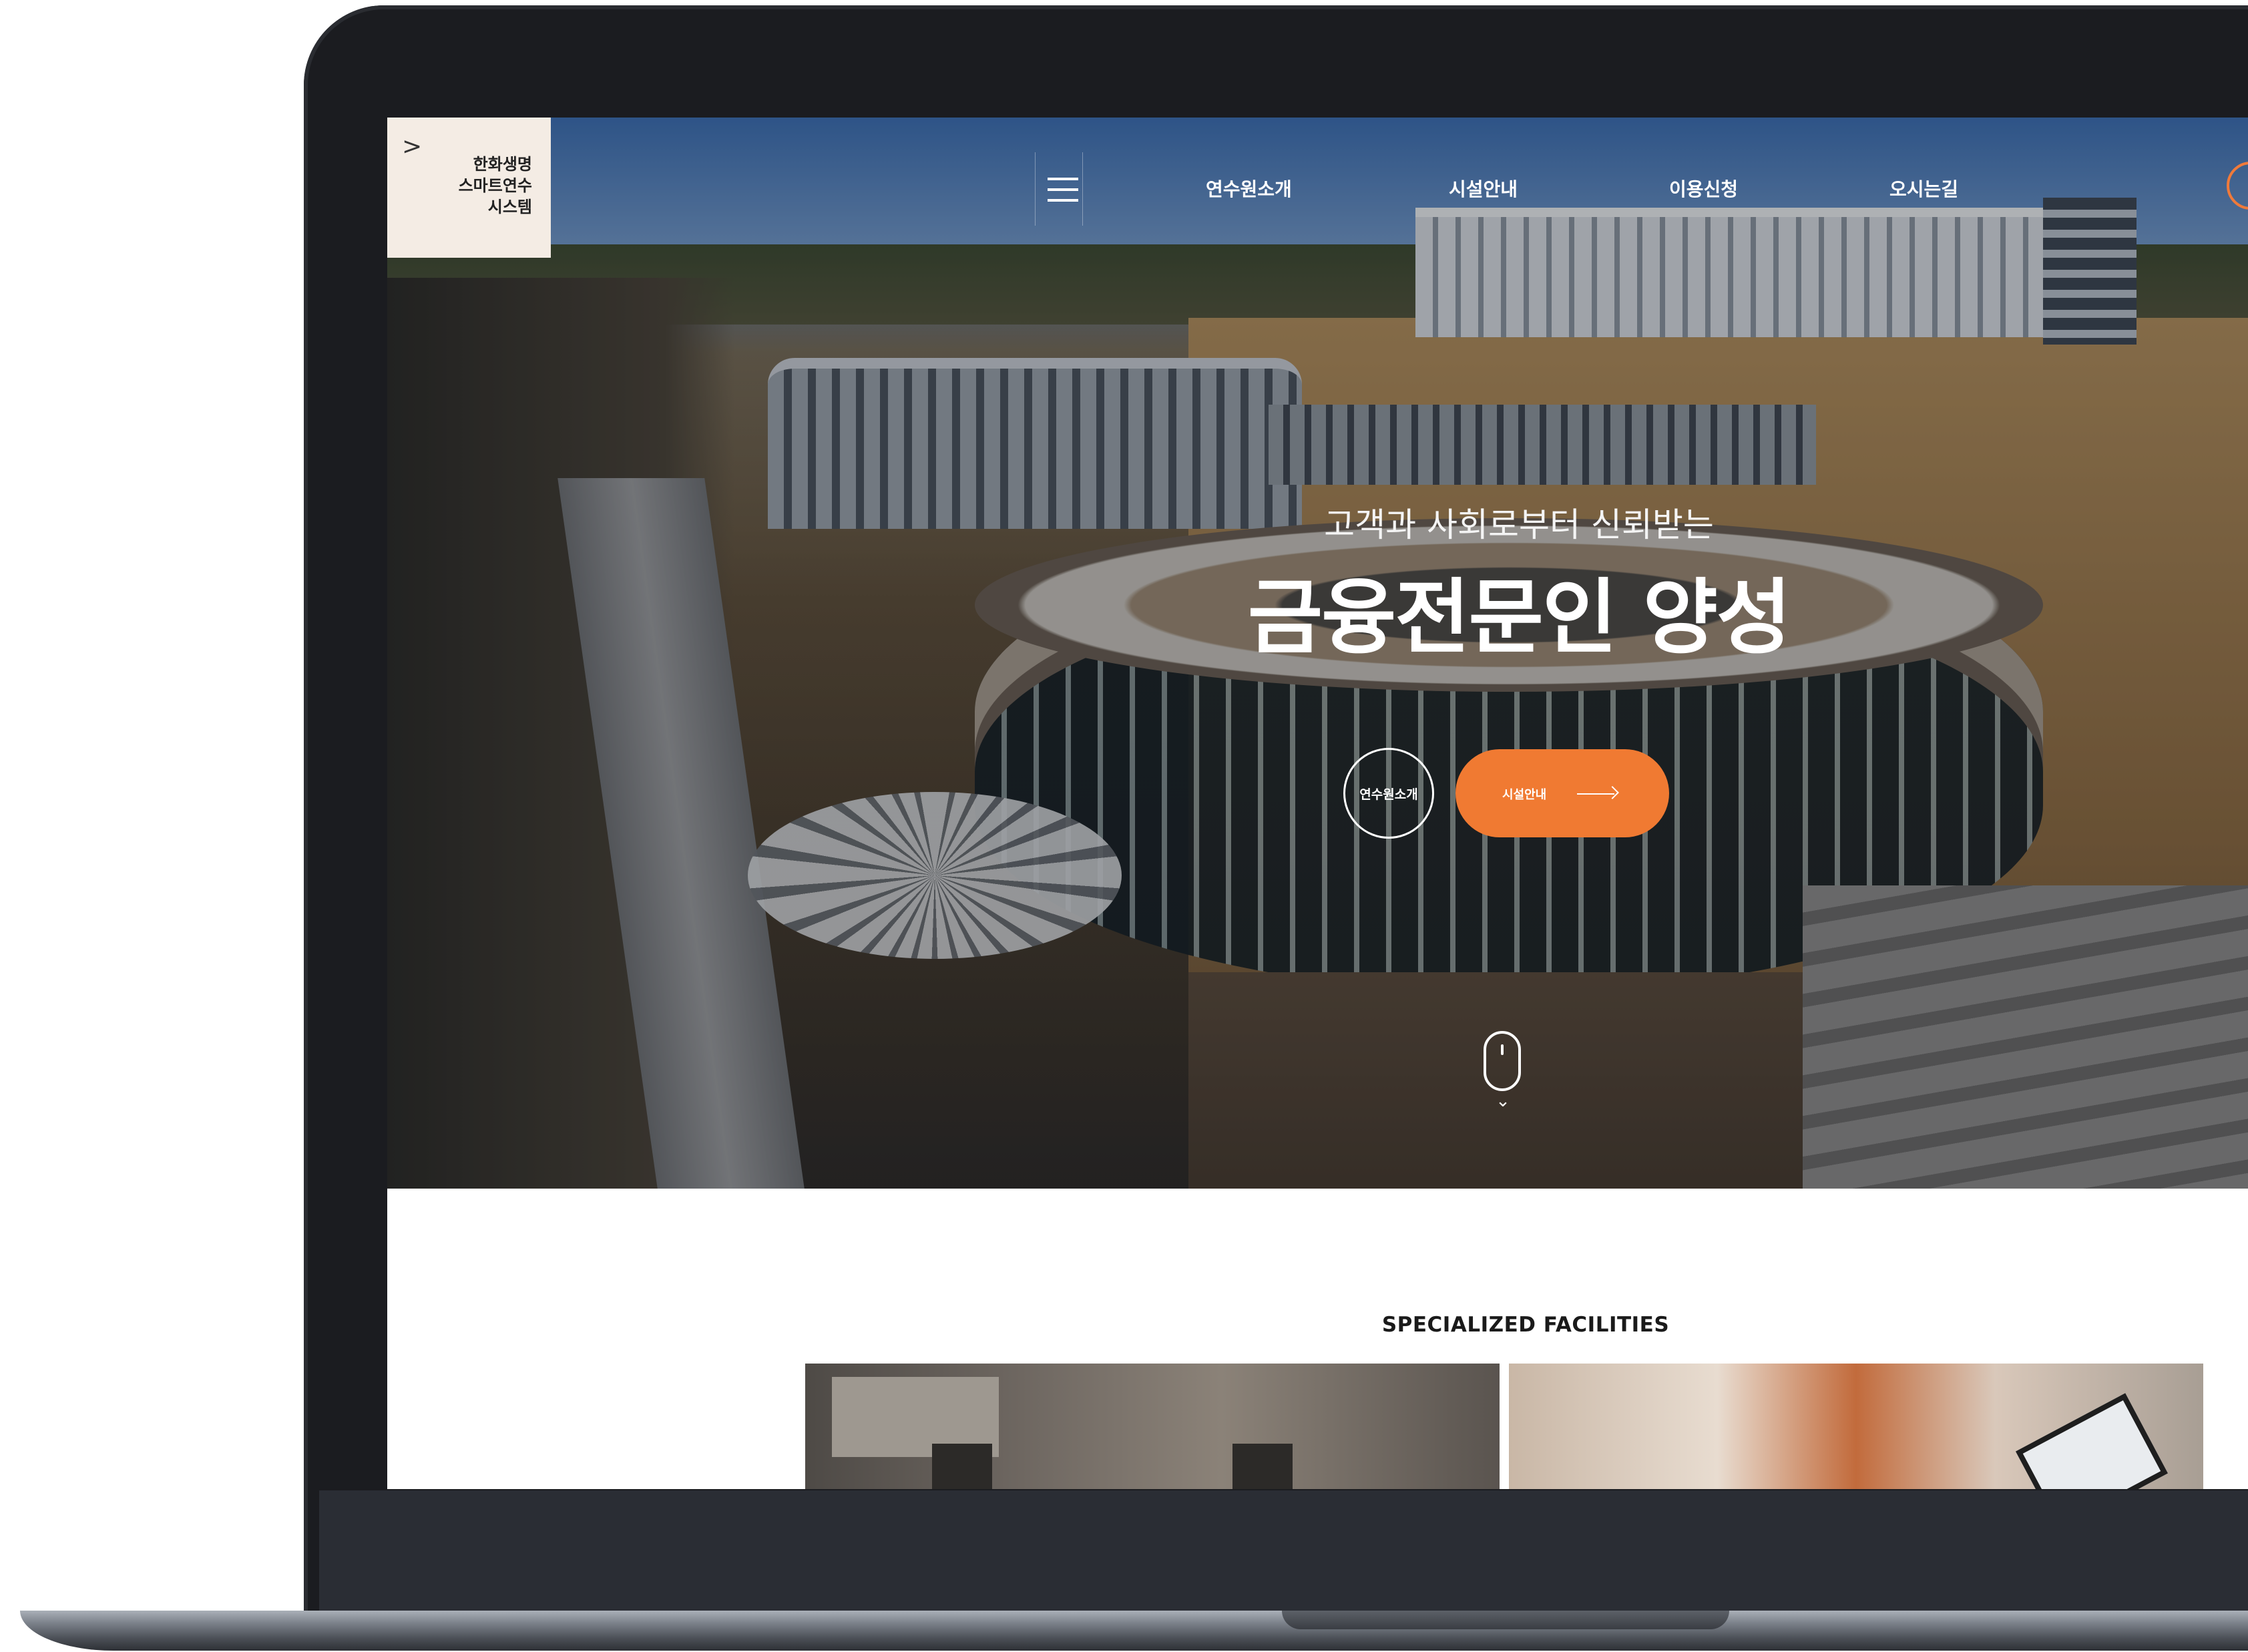 The height and width of the screenshot is (1652, 2248). What do you see at coordinates (1502, 1061) in the screenshot?
I see `mouse-scroll-icon` at bounding box center [1502, 1061].